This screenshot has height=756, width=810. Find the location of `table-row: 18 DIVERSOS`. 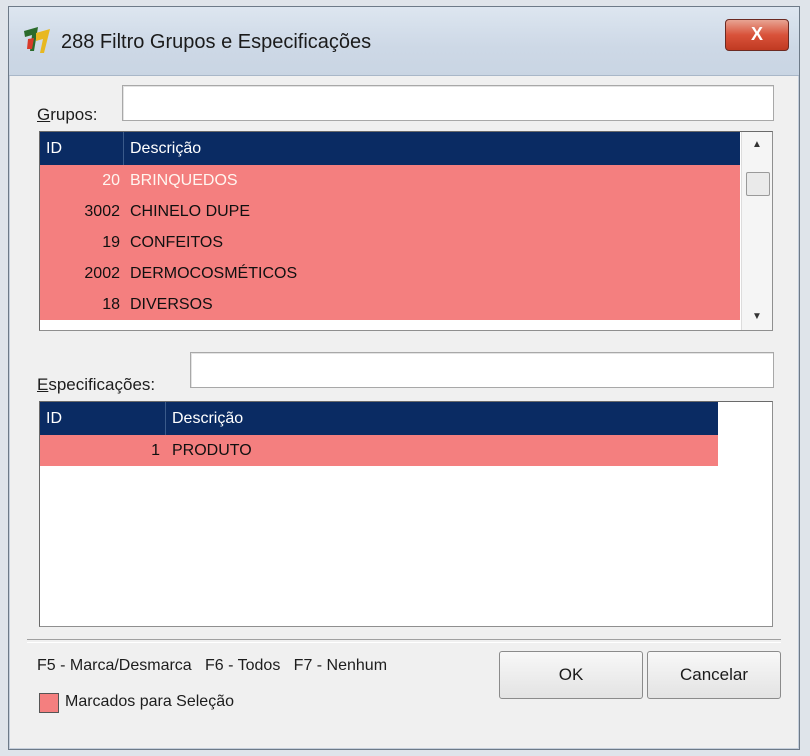

table-row: 18 DIVERSOS is located at coordinates (390, 304).